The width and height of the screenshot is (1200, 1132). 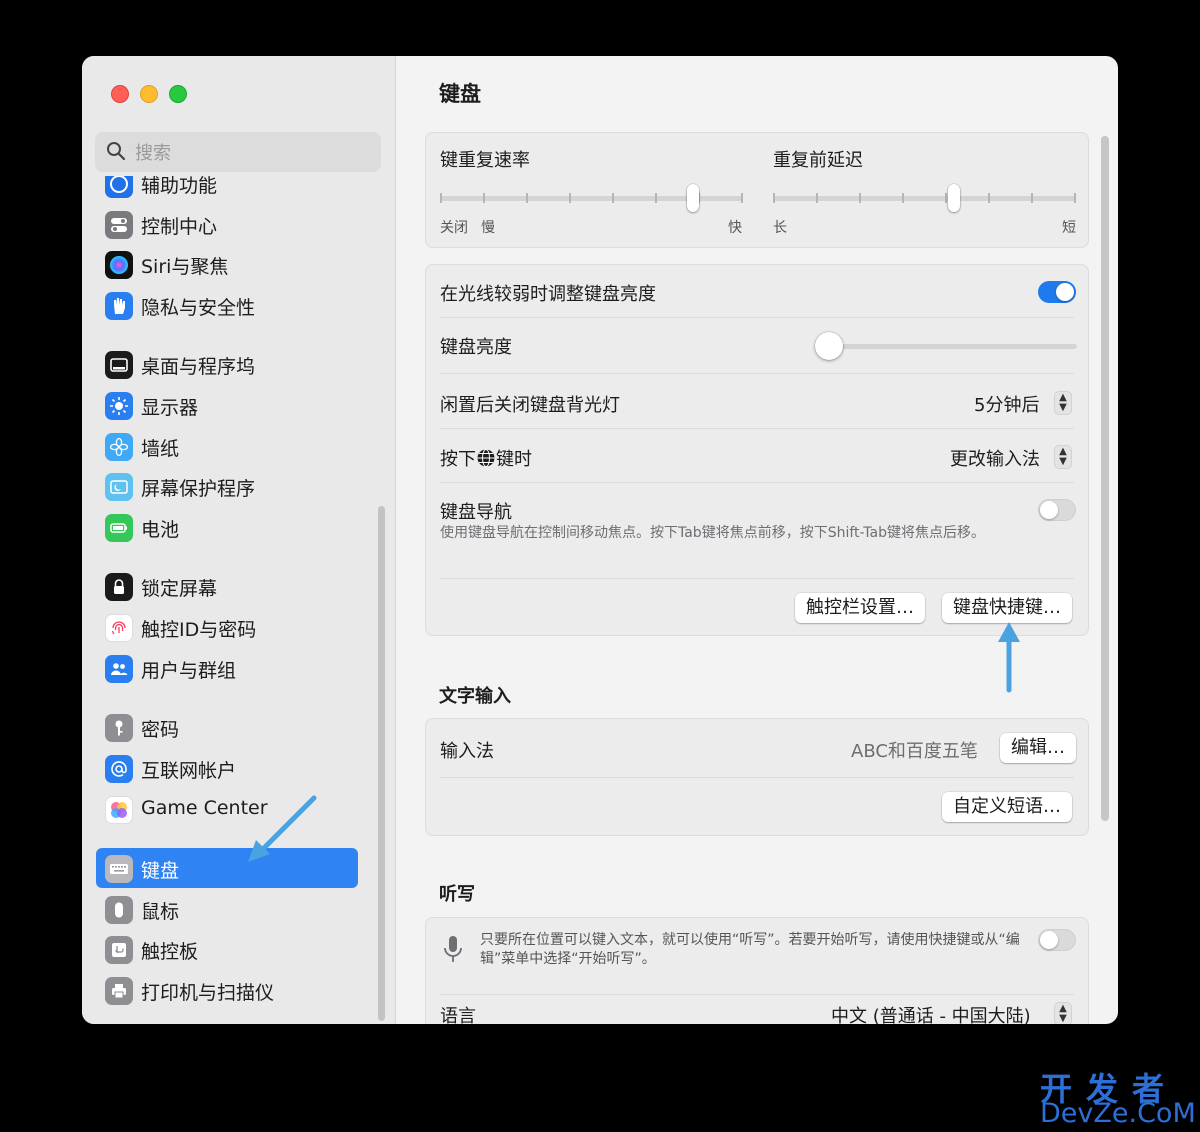 I want to click on sidebar-item-label: 控制中心, so click(x=179, y=227).